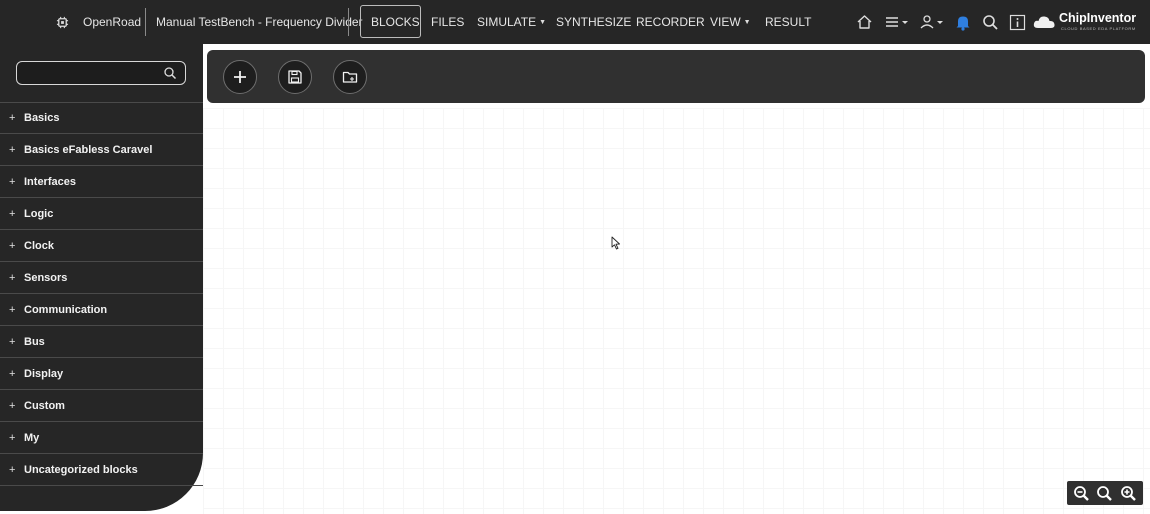  Describe the element at coordinates (864, 22) in the screenshot. I see `home-icon` at that location.